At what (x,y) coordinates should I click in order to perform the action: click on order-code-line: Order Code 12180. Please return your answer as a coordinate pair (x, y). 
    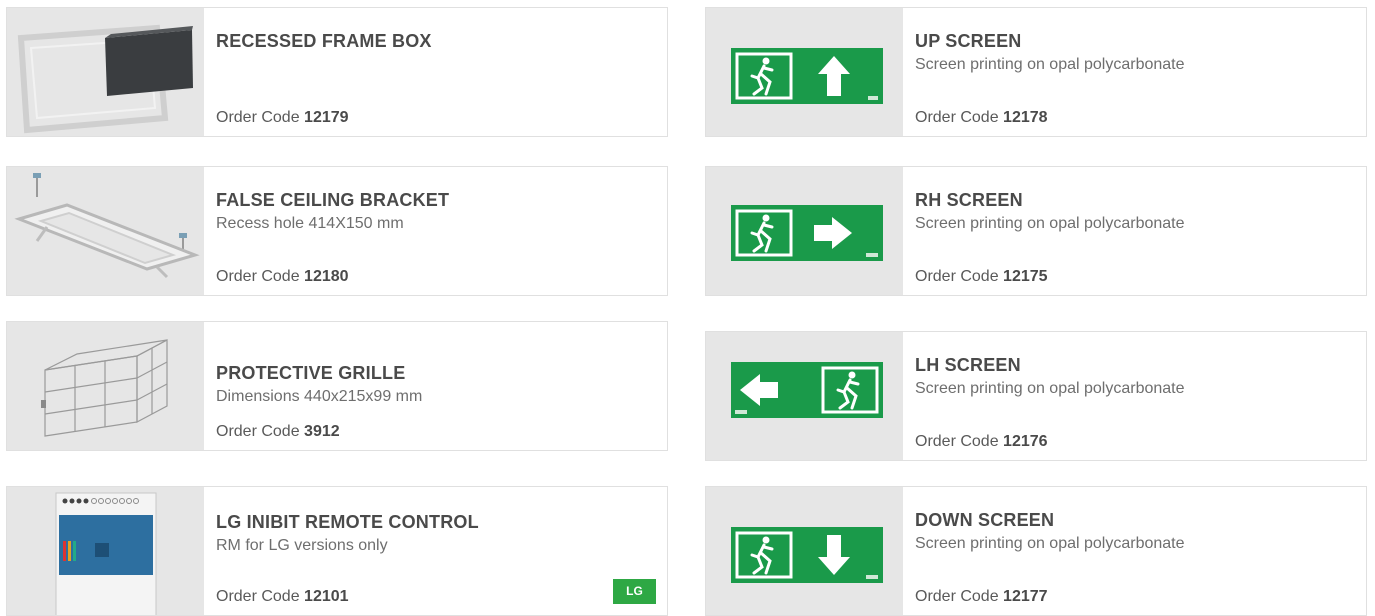
    Looking at the image, I should click on (282, 276).